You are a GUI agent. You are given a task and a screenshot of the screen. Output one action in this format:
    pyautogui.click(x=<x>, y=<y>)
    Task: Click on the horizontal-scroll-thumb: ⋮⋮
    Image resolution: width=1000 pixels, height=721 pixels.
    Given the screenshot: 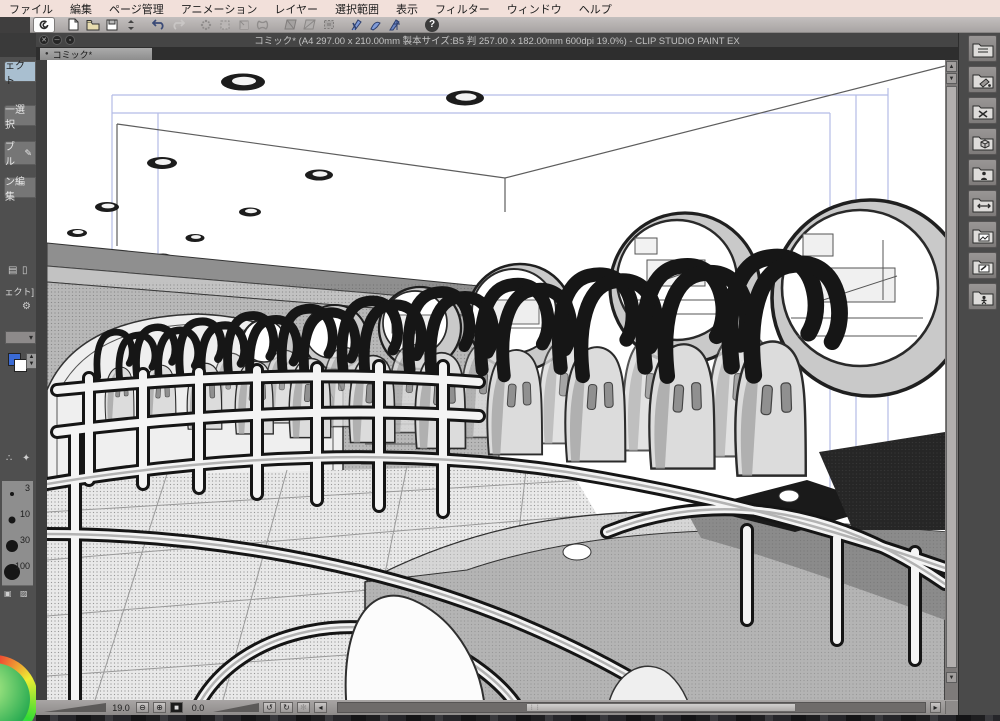 What is the action you would take?
    pyautogui.click(x=660, y=707)
    